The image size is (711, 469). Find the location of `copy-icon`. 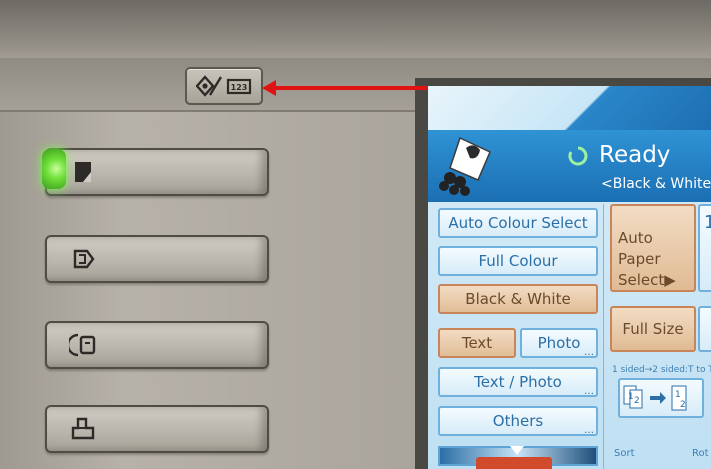

copy-icon is located at coordinates (83, 172).